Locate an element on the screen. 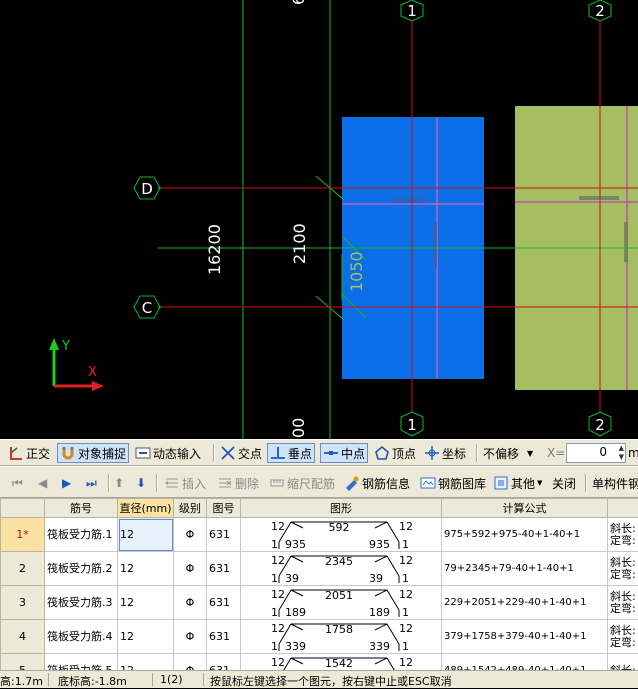 The image size is (638, 689). coordinate-snap: 坐标 is located at coordinates (445, 453).